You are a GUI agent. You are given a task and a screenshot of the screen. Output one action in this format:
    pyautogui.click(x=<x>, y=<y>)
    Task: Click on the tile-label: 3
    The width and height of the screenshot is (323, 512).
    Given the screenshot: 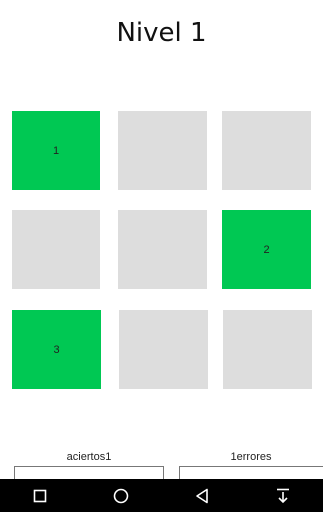 What is the action you would take?
    pyautogui.click(x=56, y=349)
    